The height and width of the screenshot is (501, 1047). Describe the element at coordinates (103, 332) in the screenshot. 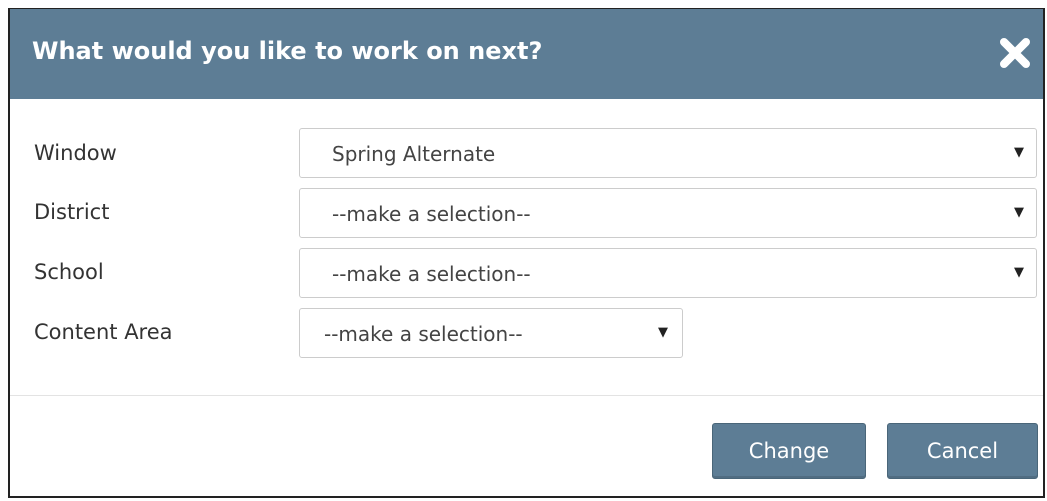

I see `content-area-label: Content Area` at that location.